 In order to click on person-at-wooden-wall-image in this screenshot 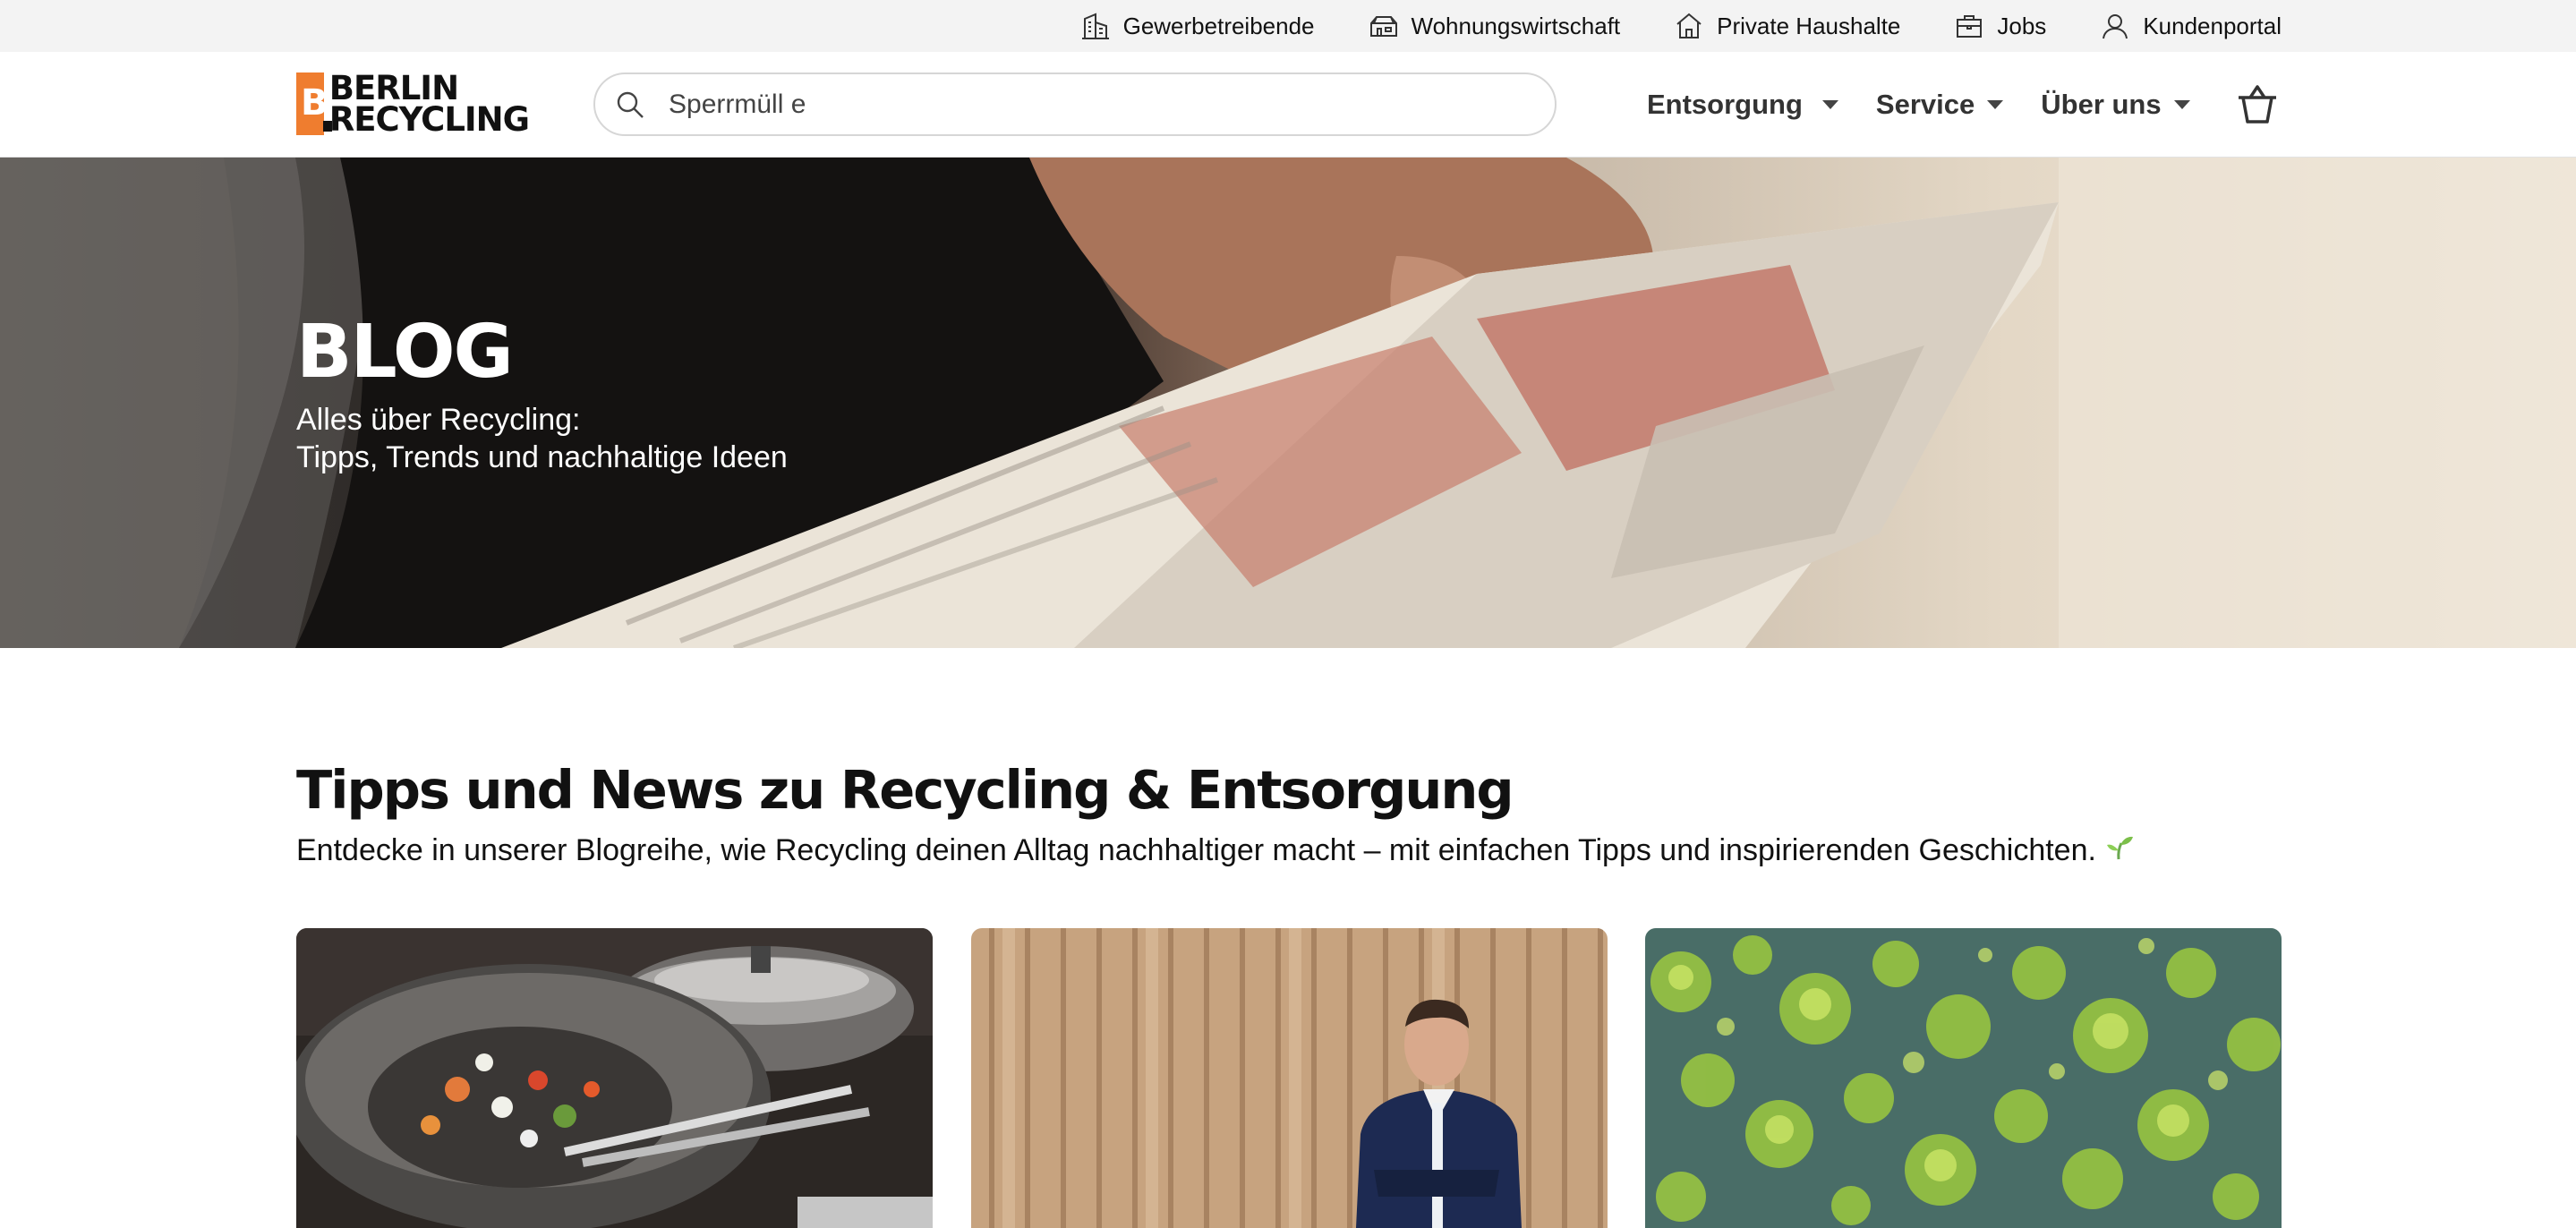, I will do `click(1289, 1078)`.